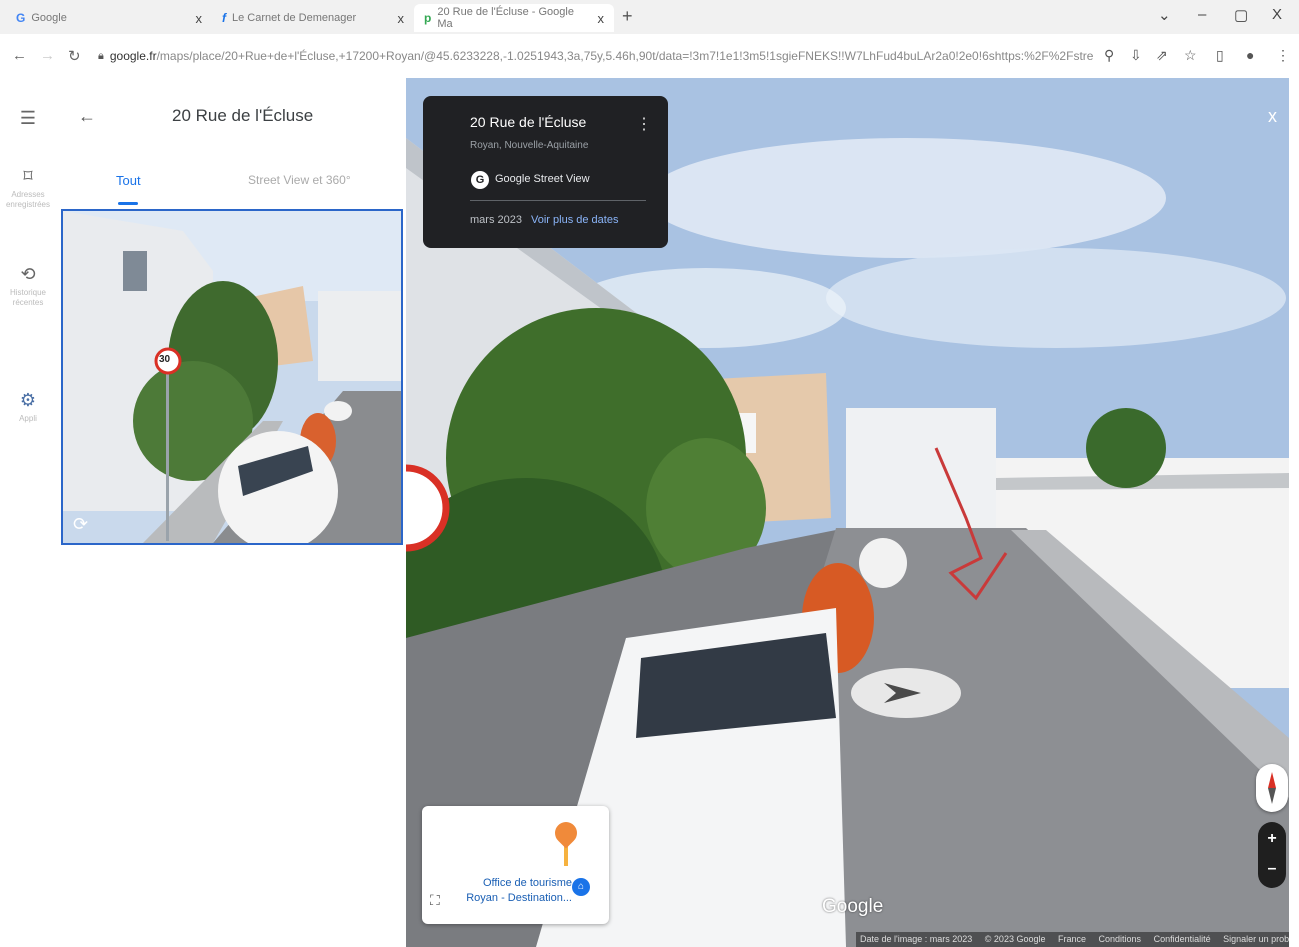  Describe the element at coordinates (28, 274) in the screenshot. I see `history-icon: ⟲` at that location.